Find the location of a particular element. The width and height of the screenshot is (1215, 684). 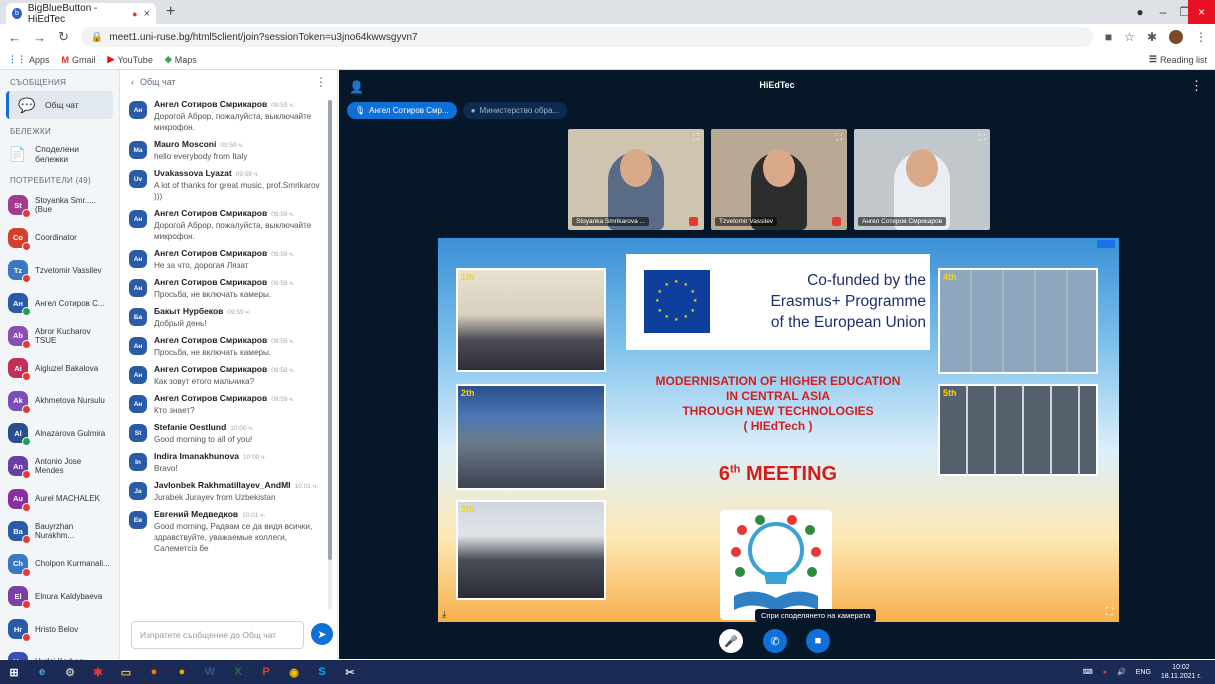

chat-scrollbar is located at coordinates (330, 355).